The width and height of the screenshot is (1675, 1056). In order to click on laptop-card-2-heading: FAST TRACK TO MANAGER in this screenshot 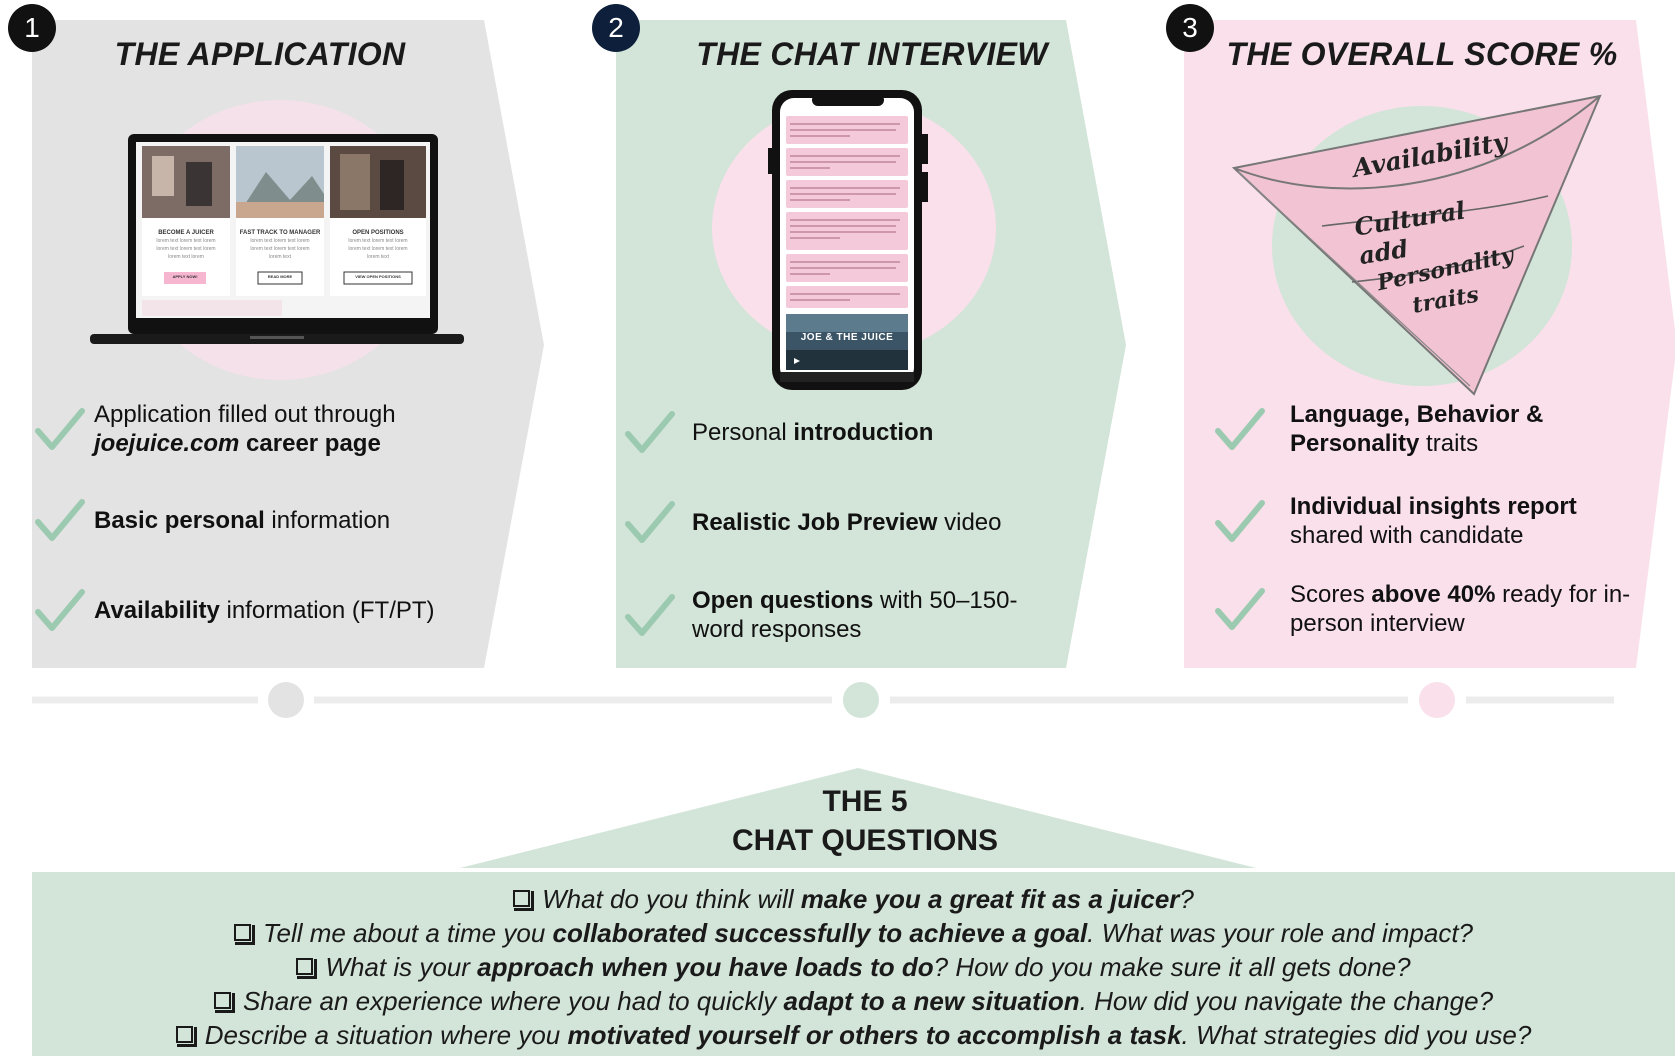, I will do `click(280, 233)`.